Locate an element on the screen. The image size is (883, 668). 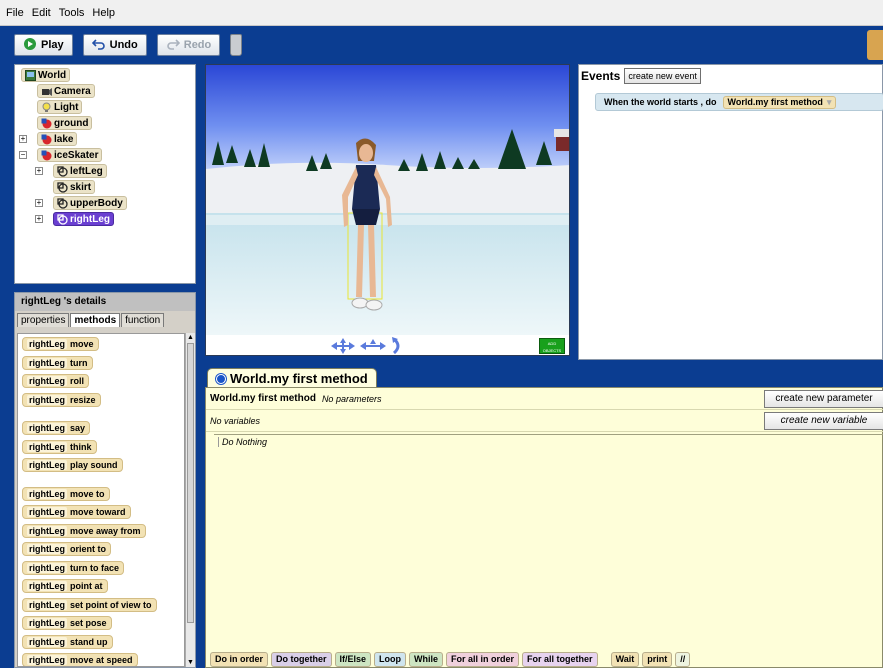
tree-item-upperbody: + upperBody is located at coordinates (105, 203).